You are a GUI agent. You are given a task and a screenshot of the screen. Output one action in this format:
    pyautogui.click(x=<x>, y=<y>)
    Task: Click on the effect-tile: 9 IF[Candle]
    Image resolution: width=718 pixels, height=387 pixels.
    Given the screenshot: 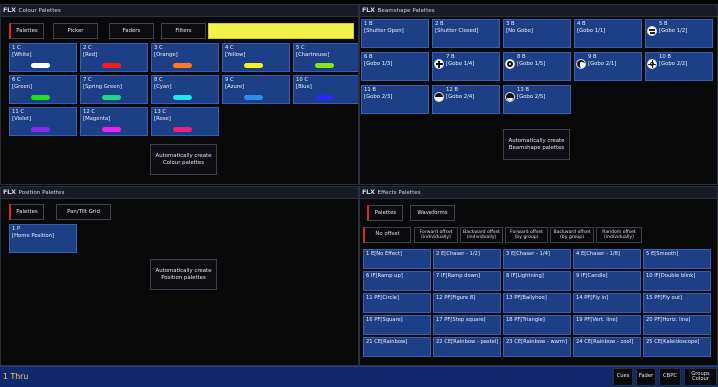 What is the action you would take?
    pyautogui.click(x=607, y=281)
    